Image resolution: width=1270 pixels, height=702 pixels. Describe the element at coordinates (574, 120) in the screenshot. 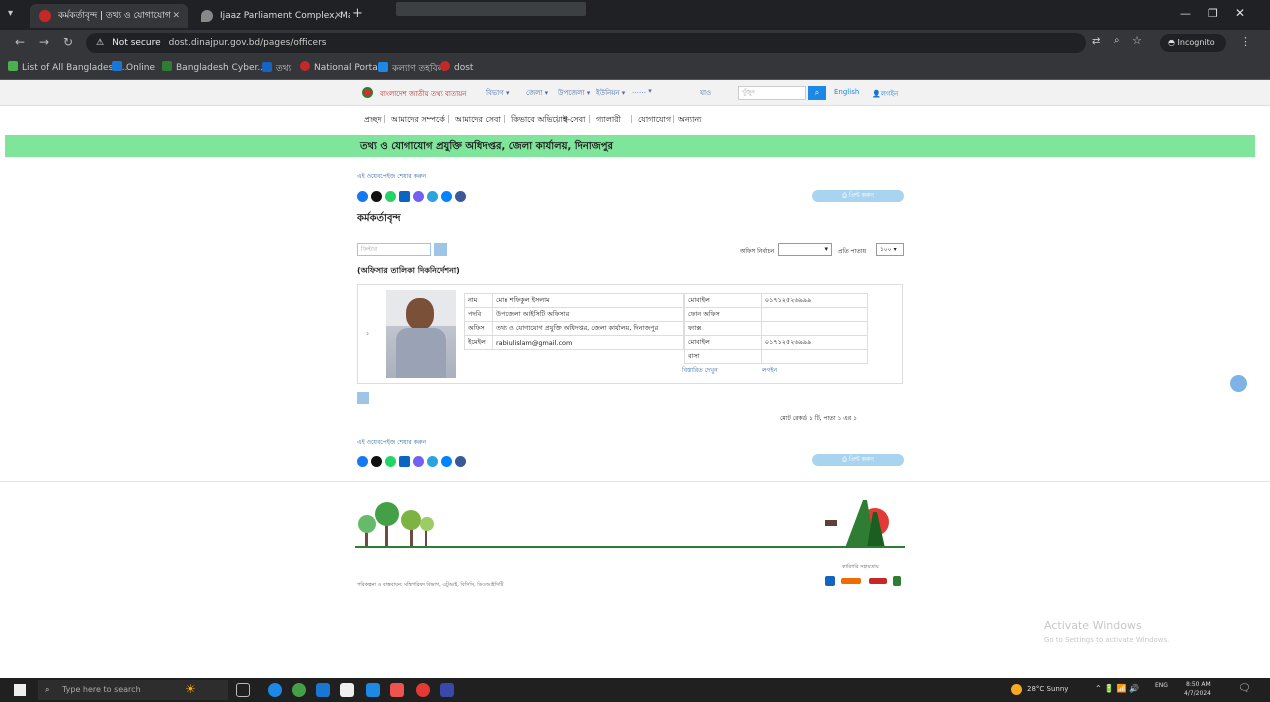

I see `nav-eservice: ই-সেবা` at that location.